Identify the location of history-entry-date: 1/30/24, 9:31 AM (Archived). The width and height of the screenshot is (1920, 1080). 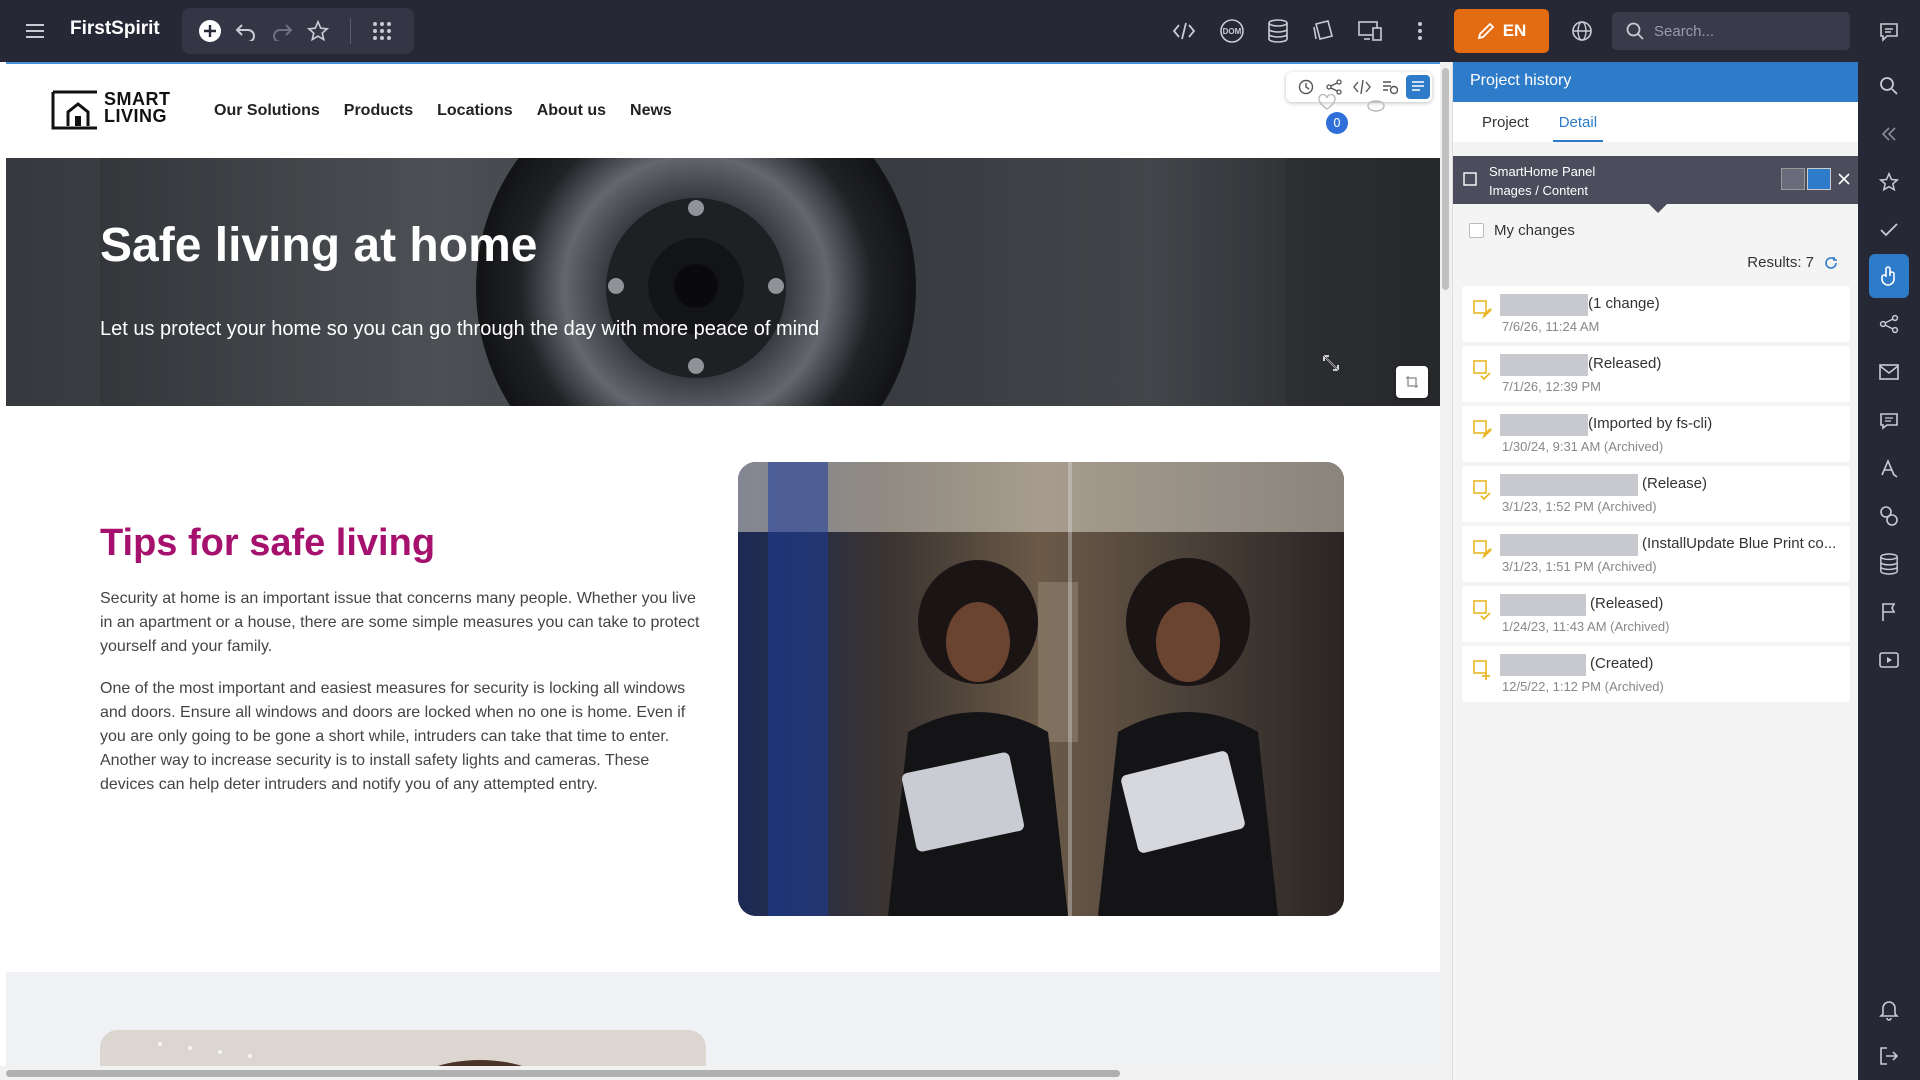
(1583, 446).